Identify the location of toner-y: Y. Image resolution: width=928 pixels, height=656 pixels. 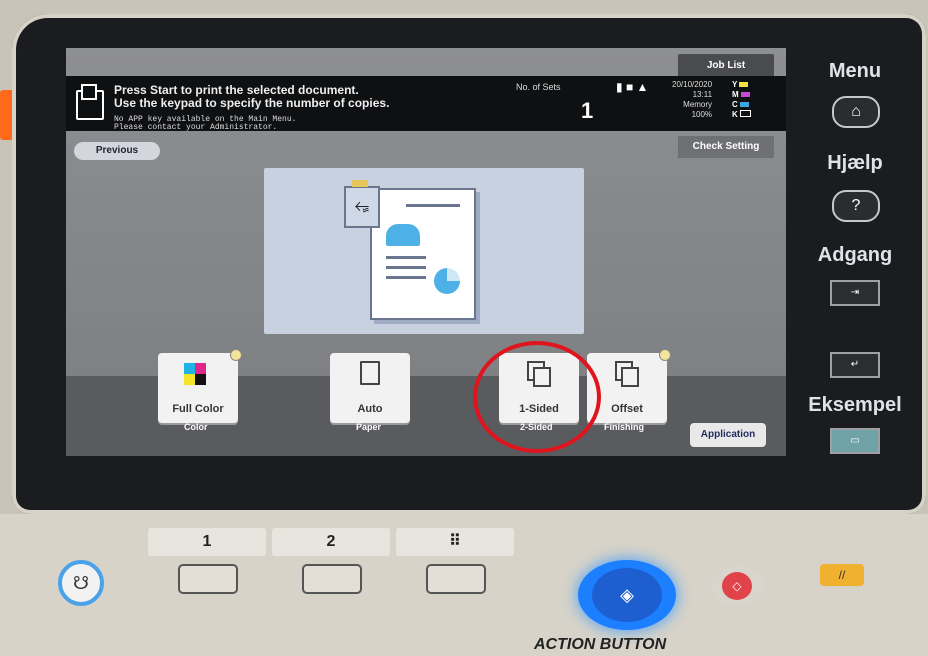
(741, 85).